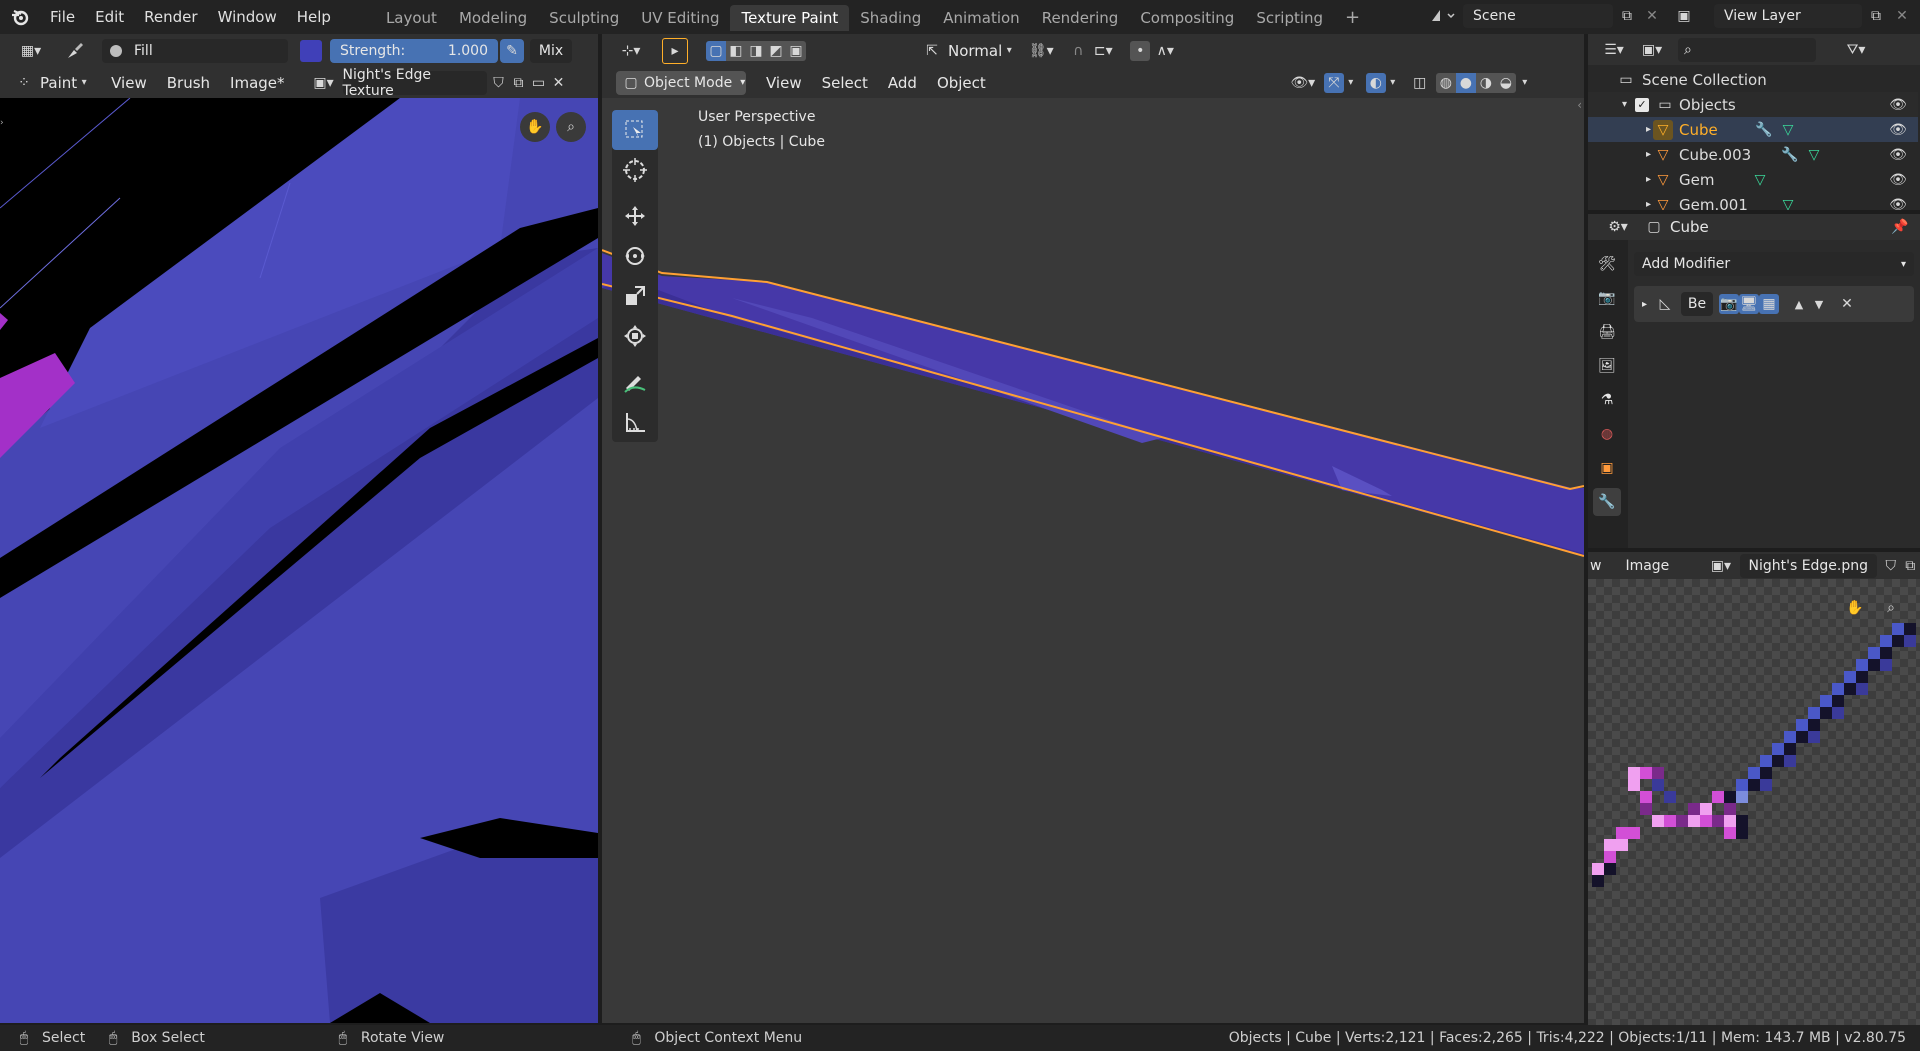  What do you see at coordinates (1140, 50) in the screenshot?
I see `proportional-edit-icon: •` at bounding box center [1140, 50].